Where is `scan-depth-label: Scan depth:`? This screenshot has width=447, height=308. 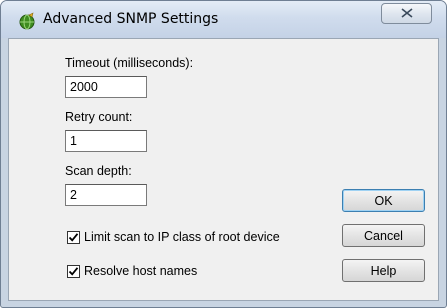 scan-depth-label: Scan depth: is located at coordinates (98, 171).